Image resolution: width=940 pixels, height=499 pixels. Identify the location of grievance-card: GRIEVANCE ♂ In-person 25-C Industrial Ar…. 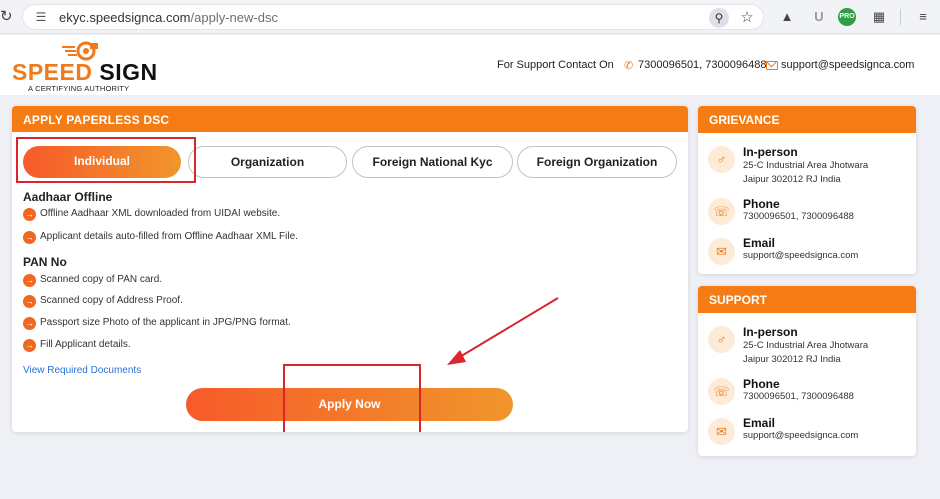
(807, 190).